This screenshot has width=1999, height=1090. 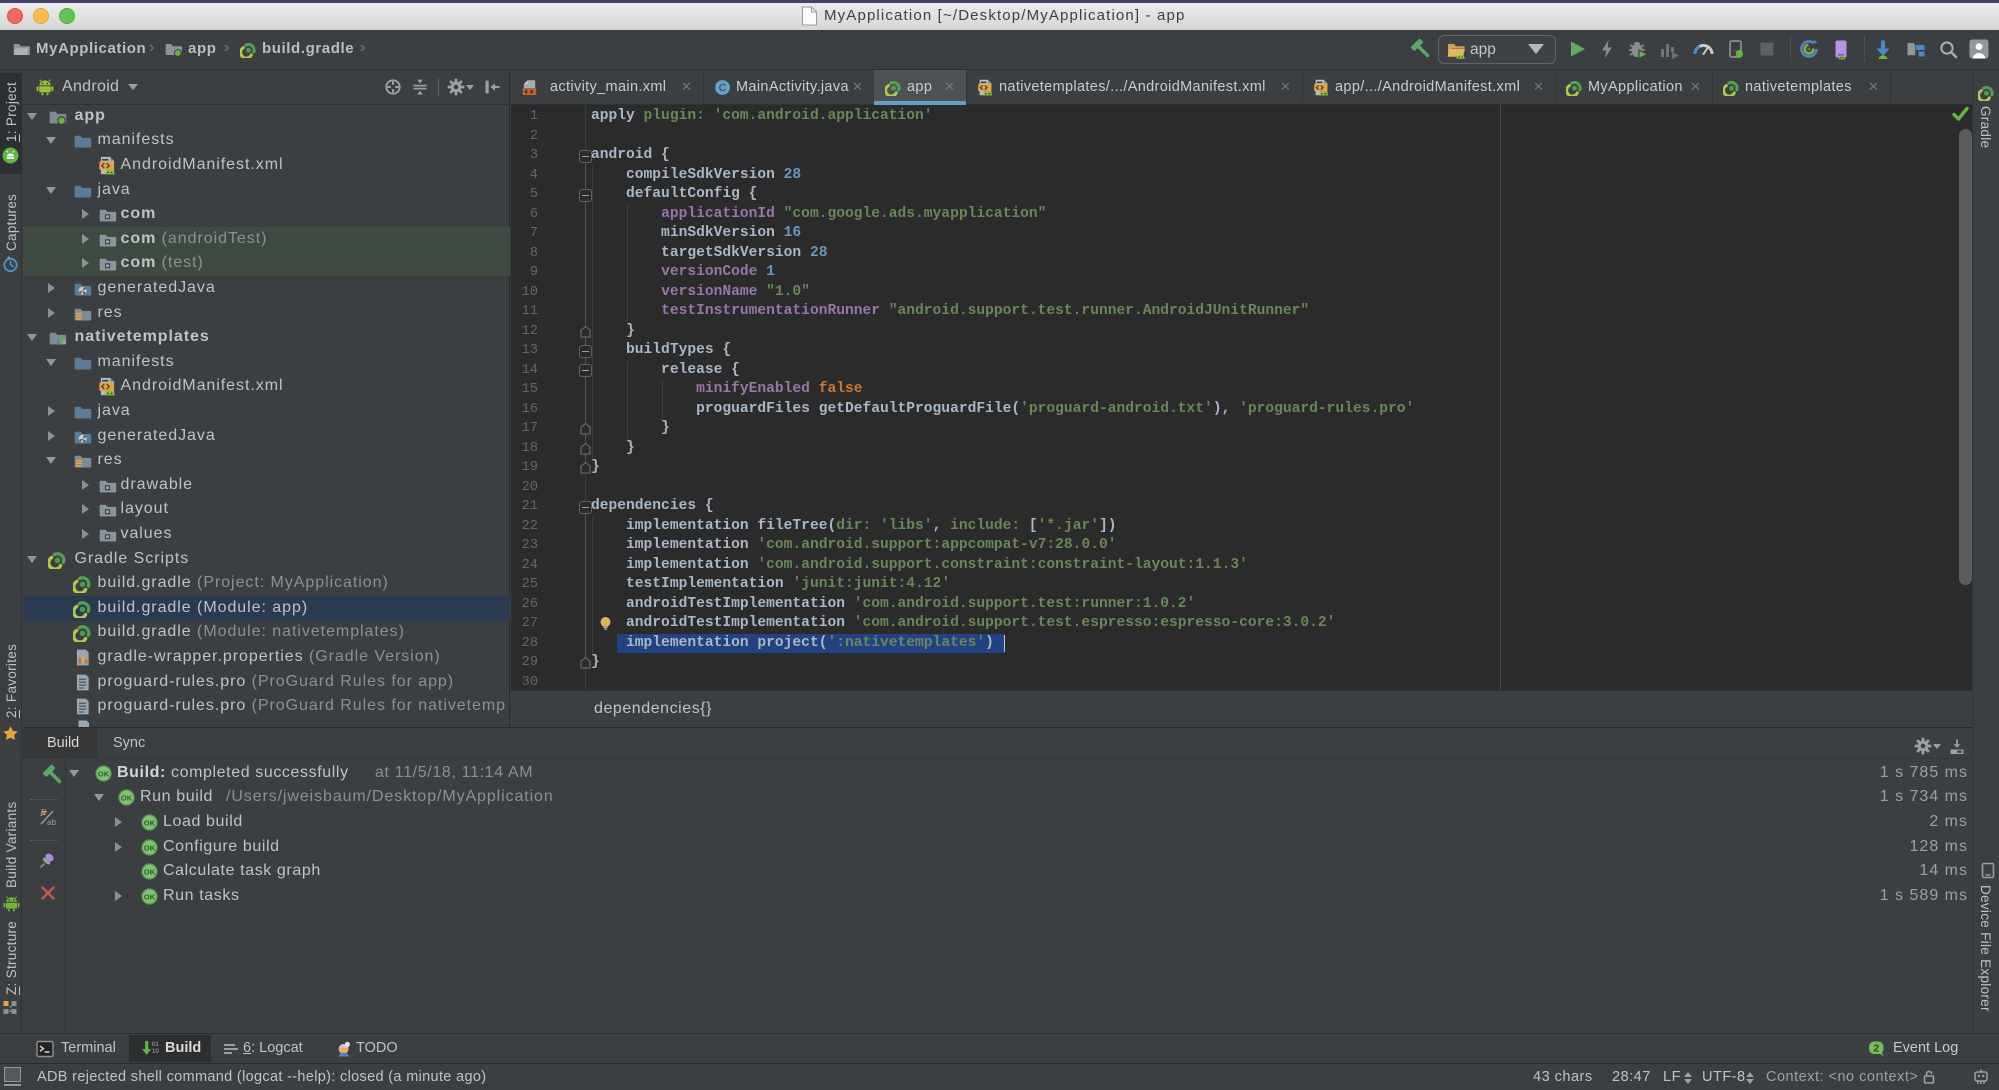 What do you see at coordinates (1876, 1049) in the screenshot?
I see `svg-text: 2` at bounding box center [1876, 1049].